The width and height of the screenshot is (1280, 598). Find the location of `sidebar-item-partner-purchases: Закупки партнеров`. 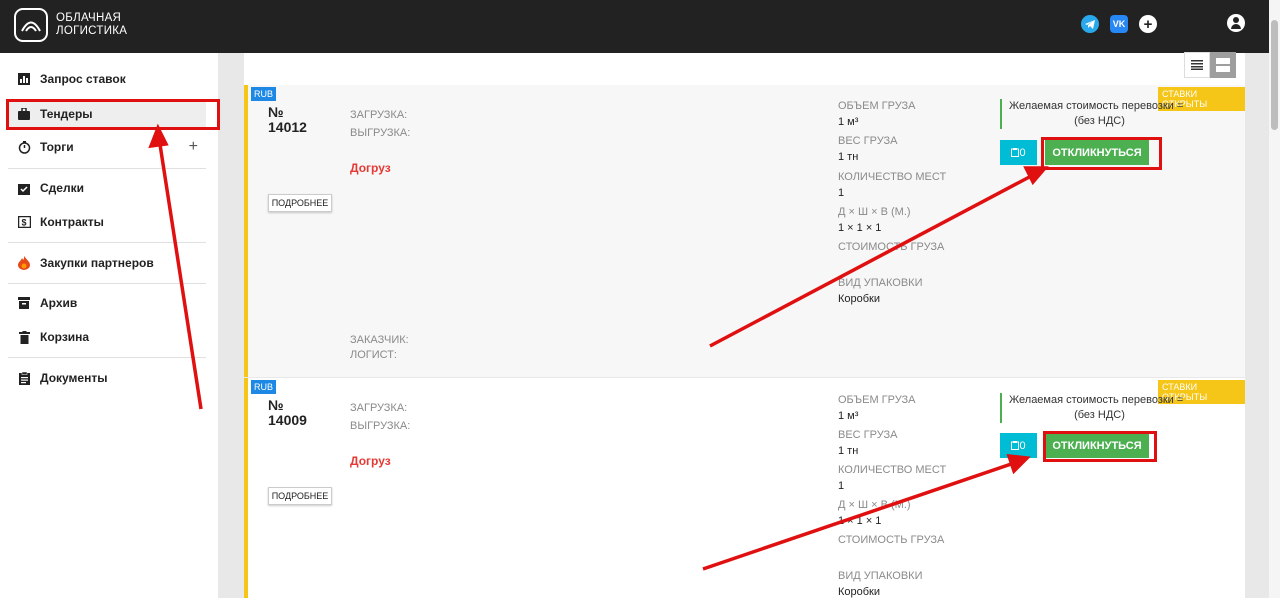

sidebar-item-partner-purchases: Закупки партнеров is located at coordinates (107, 263).